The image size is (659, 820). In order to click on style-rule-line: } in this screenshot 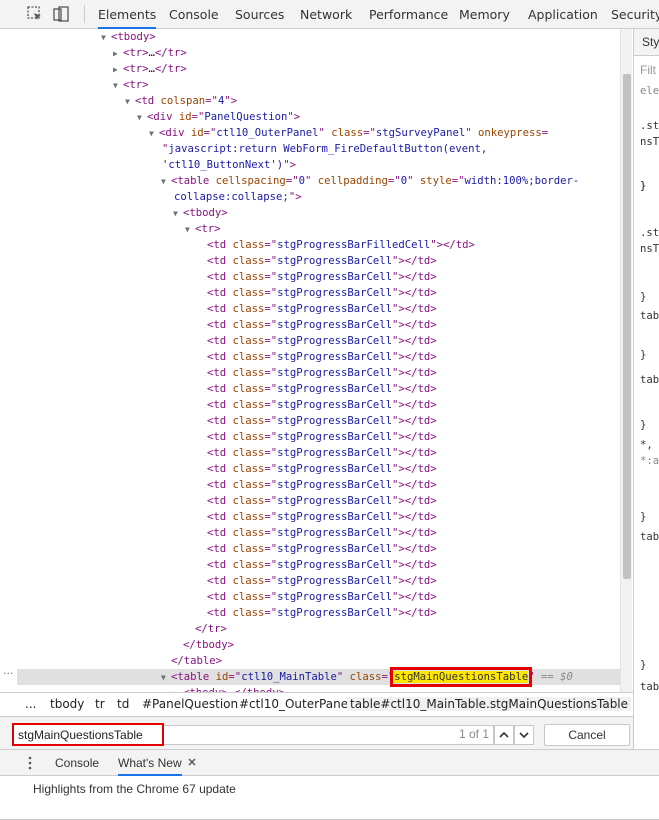, I will do `click(643, 425)`.